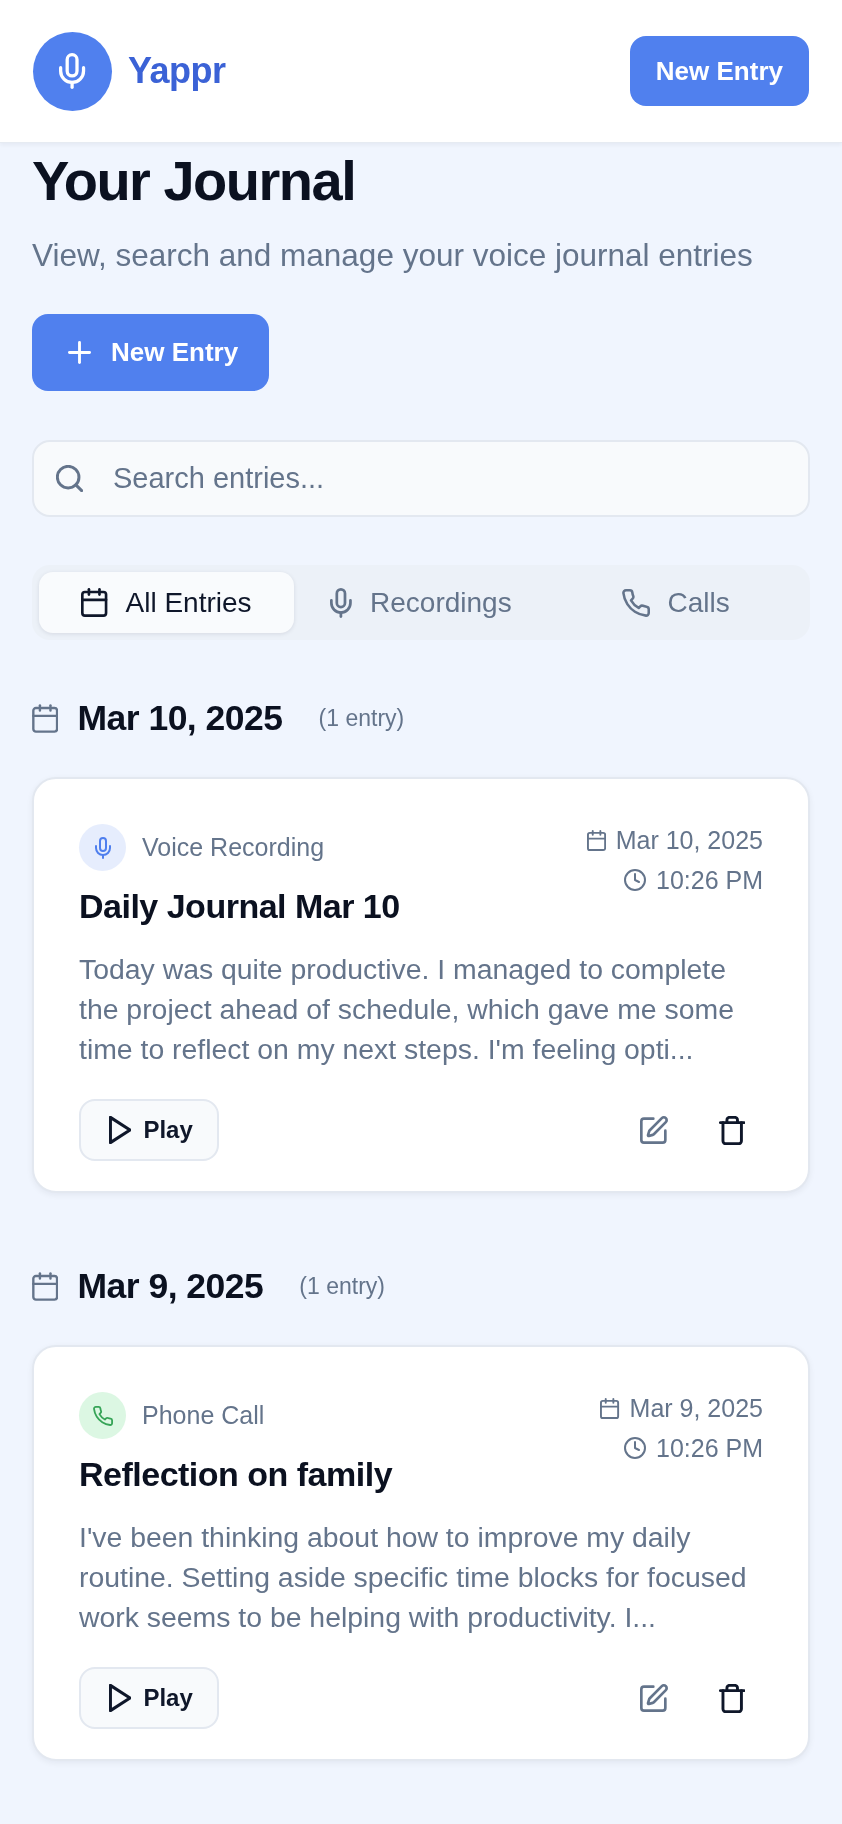 The width and height of the screenshot is (842, 1824). What do you see at coordinates (194, 181) in the screenshot?
I see `page-title: Your Journal` at bounding box center [194, 181].